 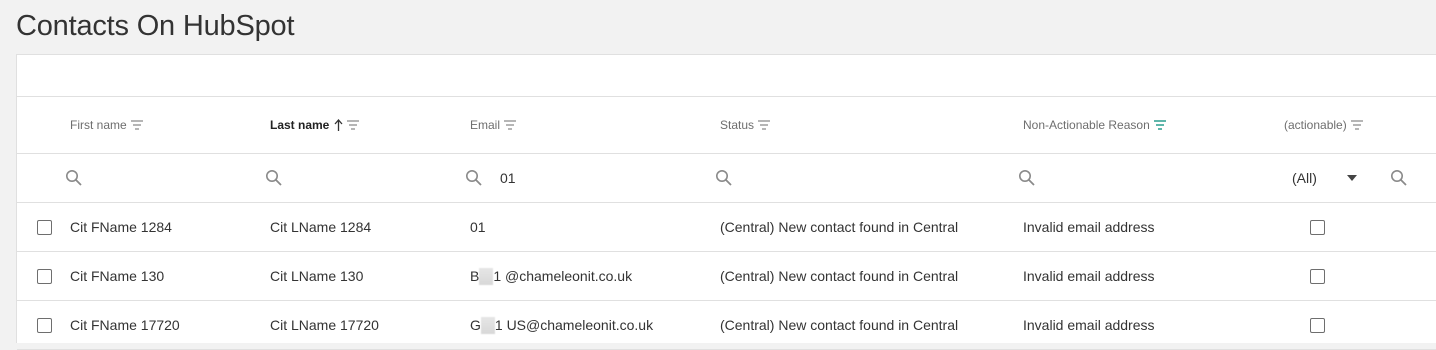 What do you see at coordinates (1315, 125) in the screenshot?
I see `column-header-label: (actionable)` at bounding box center [1315, 125].